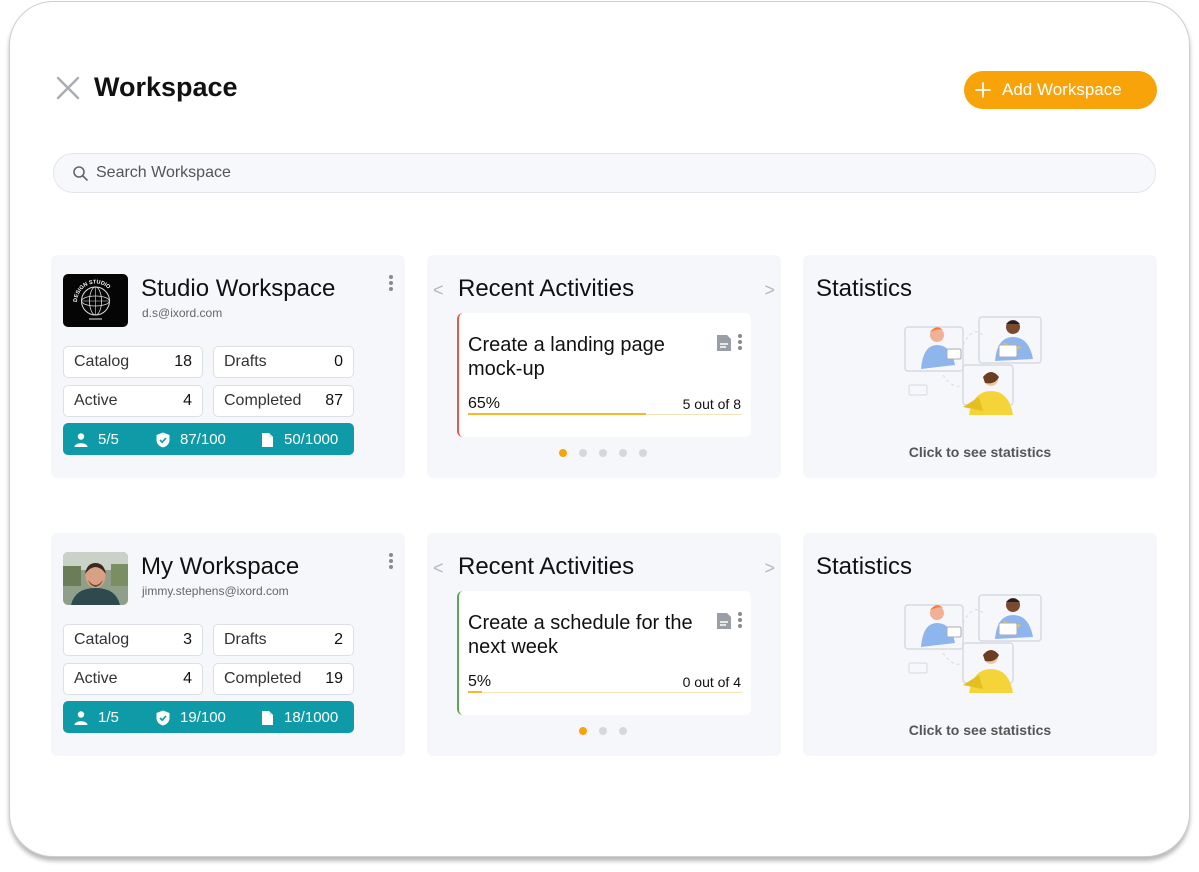 This screenshot has width=1199, height=872. Describe the element at coordinates (580, 635) in the screenshot. I see `task-title: Create a schedule for the next week` at that location.